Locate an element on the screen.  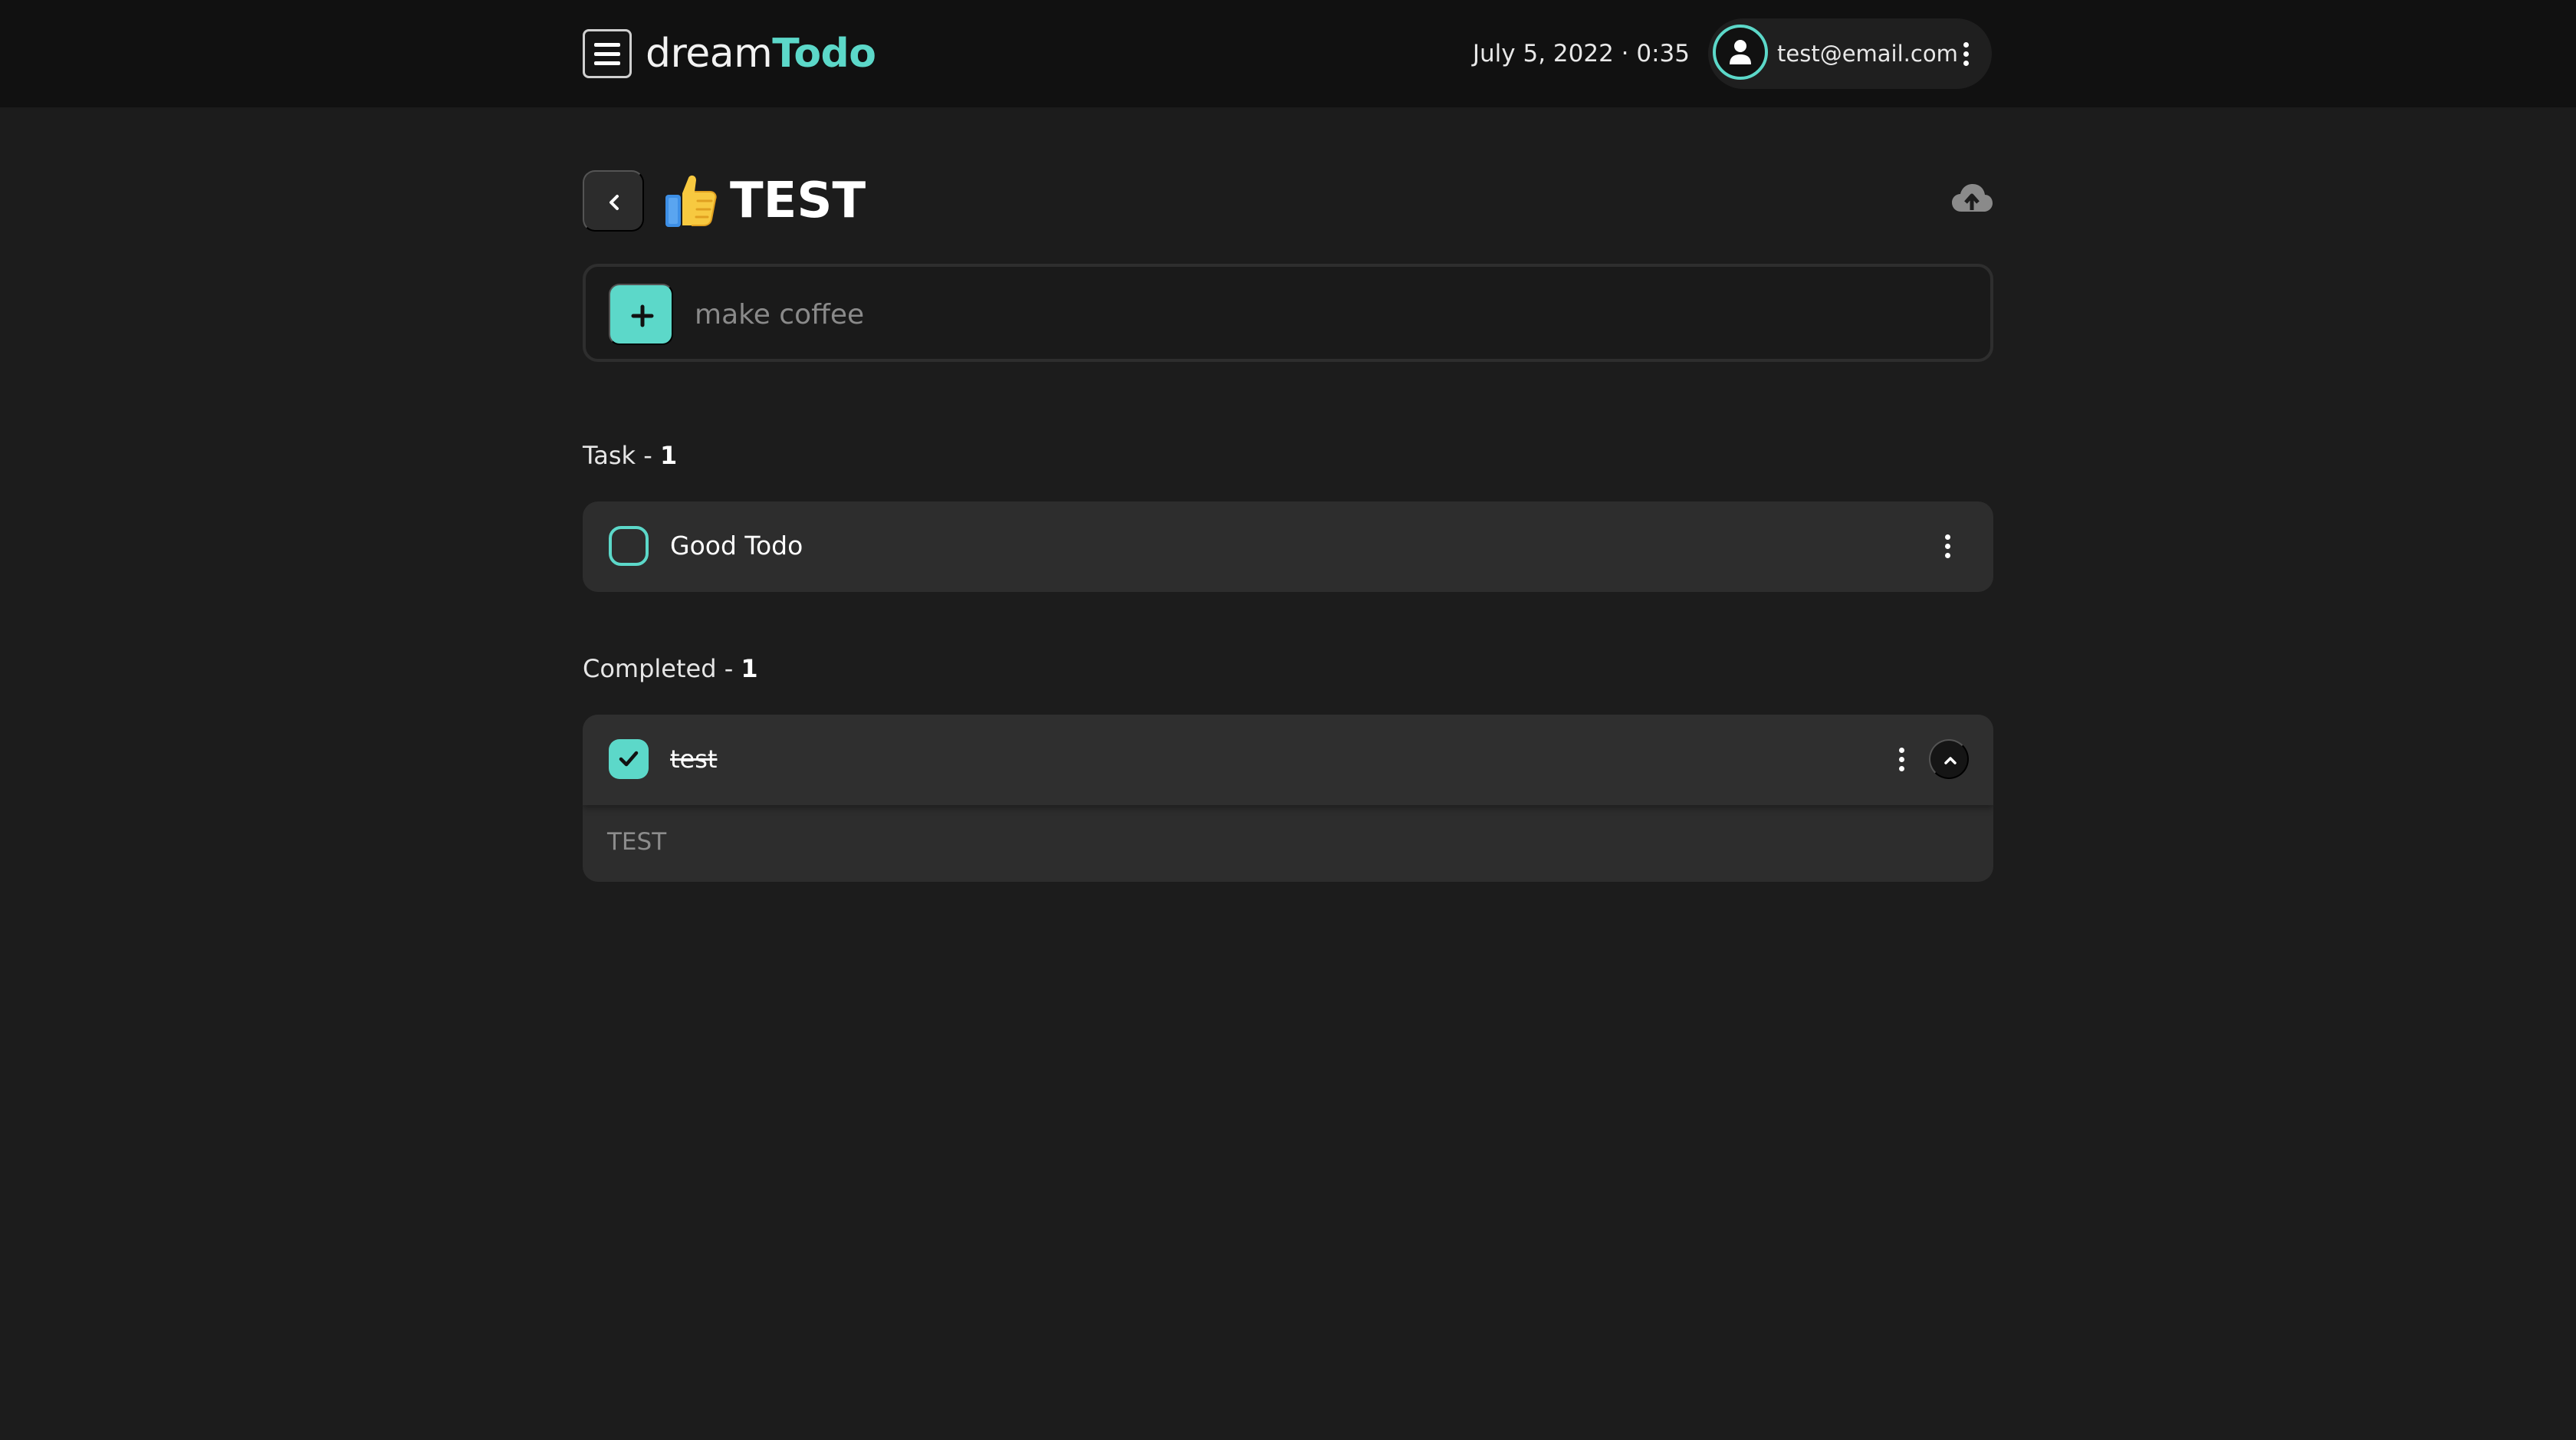
completed-section-label: Completed - is located at coordinates (662, 668).